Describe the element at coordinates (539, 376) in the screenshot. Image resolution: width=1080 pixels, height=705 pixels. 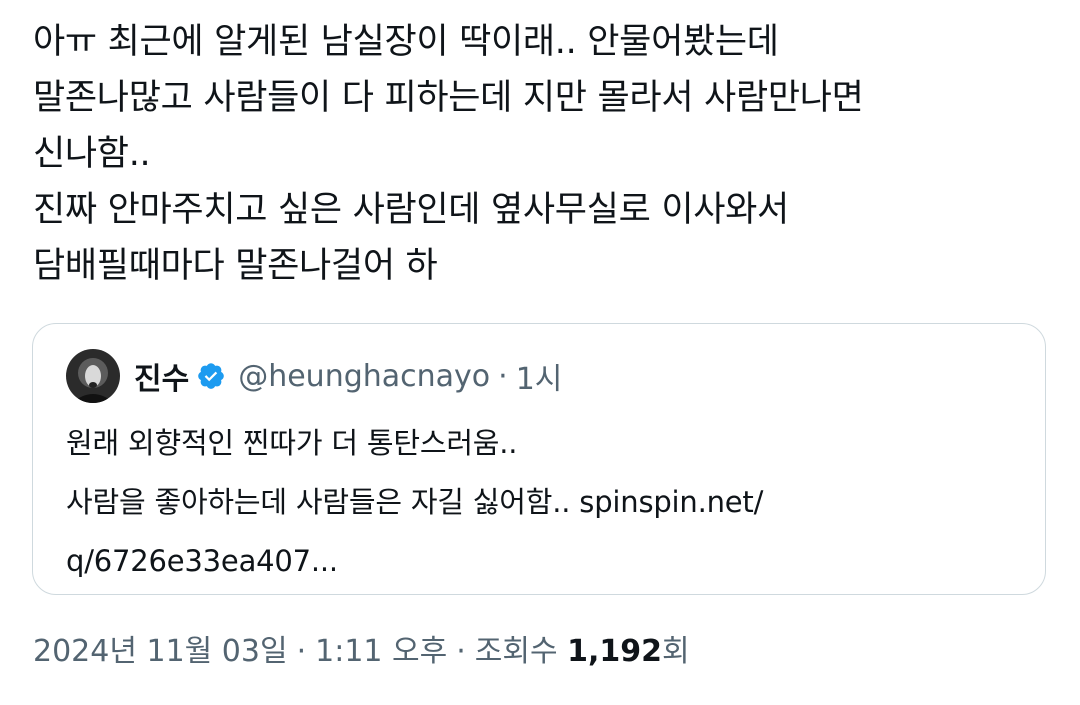
I see `post-time: 1시` at that location.